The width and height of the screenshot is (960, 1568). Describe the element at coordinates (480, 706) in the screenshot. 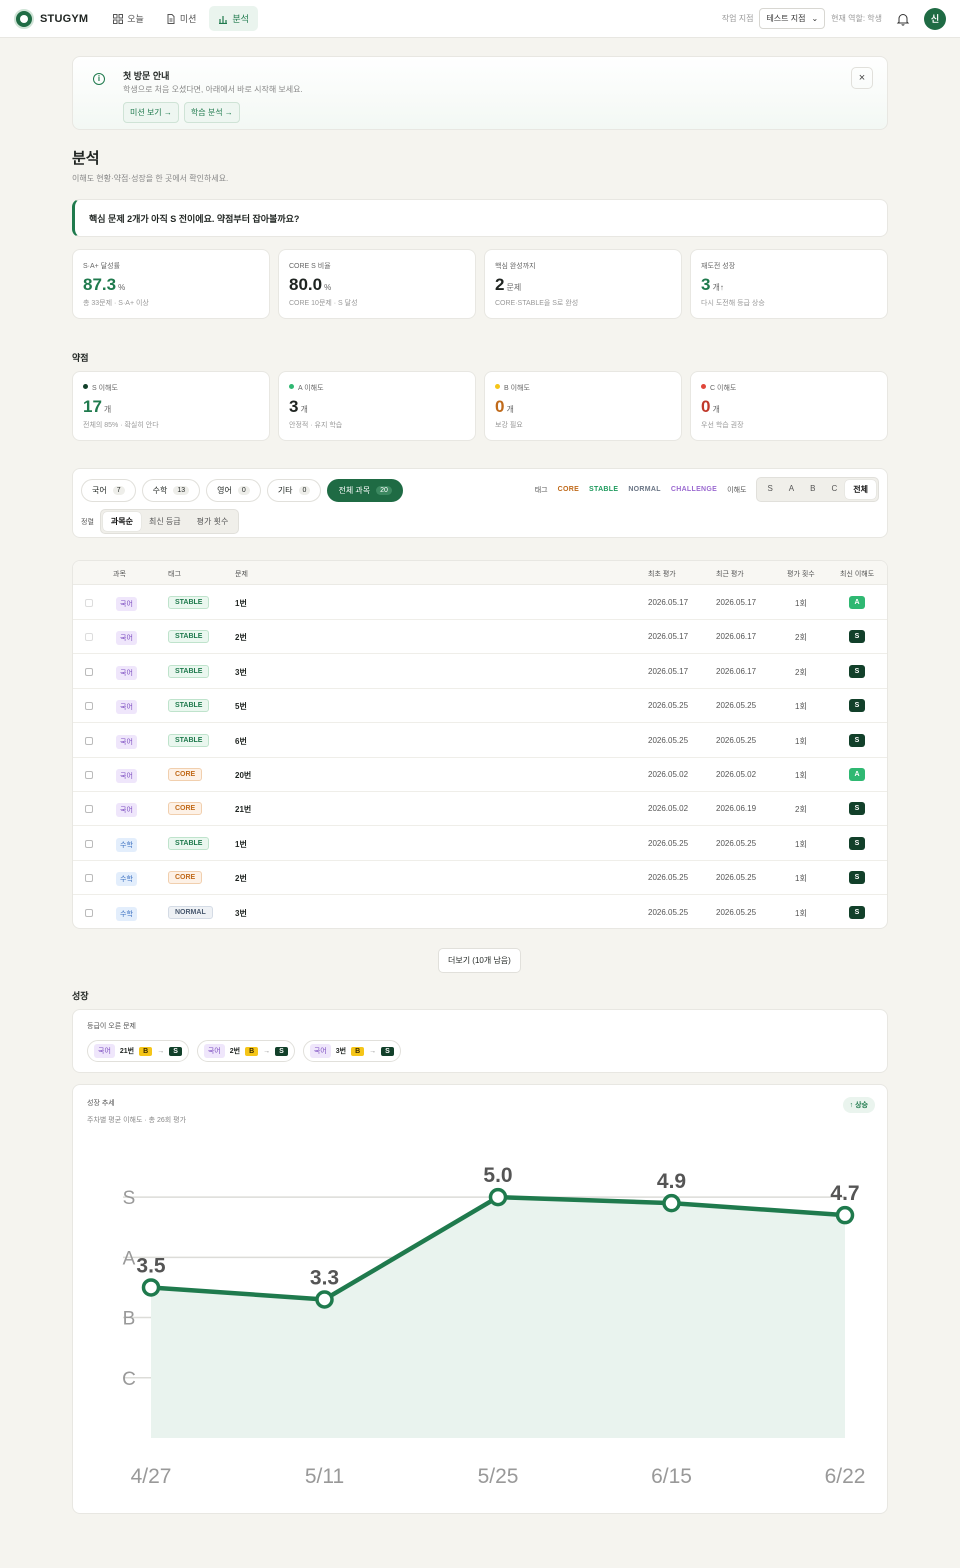

I see `table-row: 국어 STABLE 5번 2026.05.25 2026.05.25 1회 S` at that location.